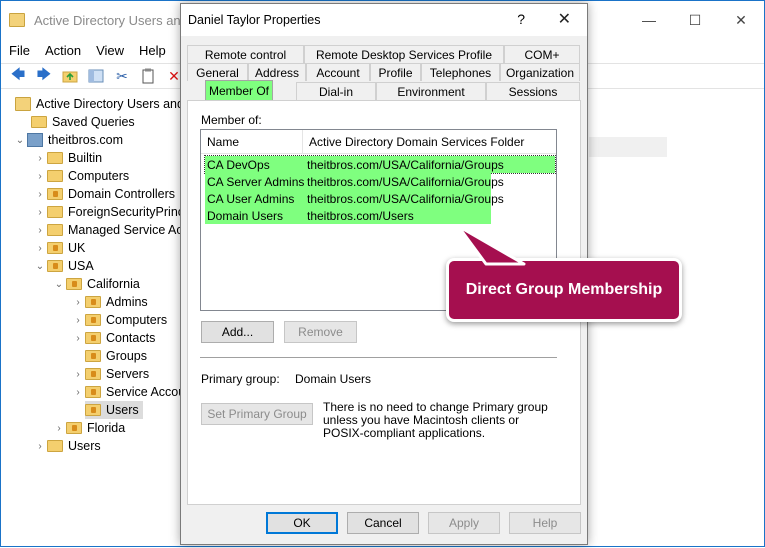 This screenshot has height=548, width=765. Describe the element at coordinates (152, 50) in the screenshot. I see `menu-help: Help` at that location.